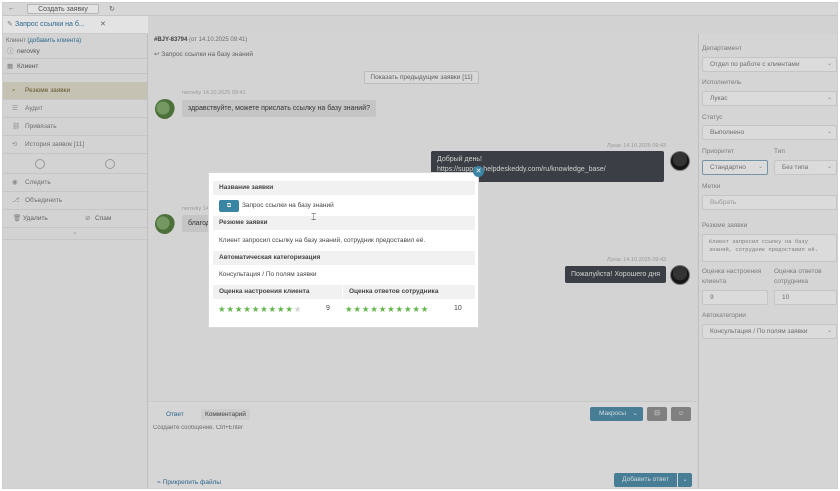  Describe the element at coordinates (229, 206) in the screenshot. I see `copy-icon: ⧉` at that location.